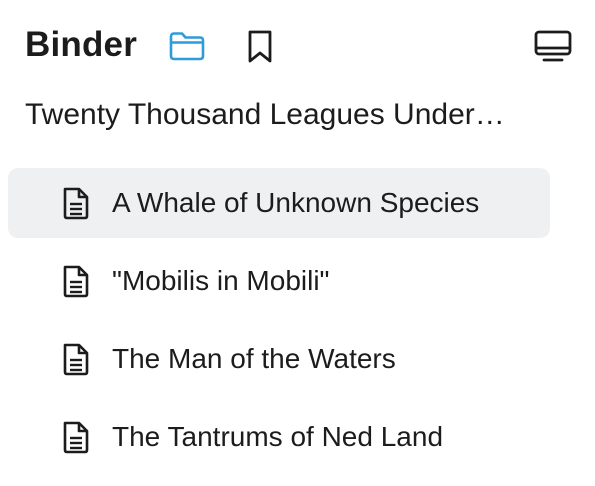 The height and width of the screenshot is (486, 595). Describe the element at coordinates (254, 358) in the screenshot. I see `chapter-label: The Man of the Waters` at that location.